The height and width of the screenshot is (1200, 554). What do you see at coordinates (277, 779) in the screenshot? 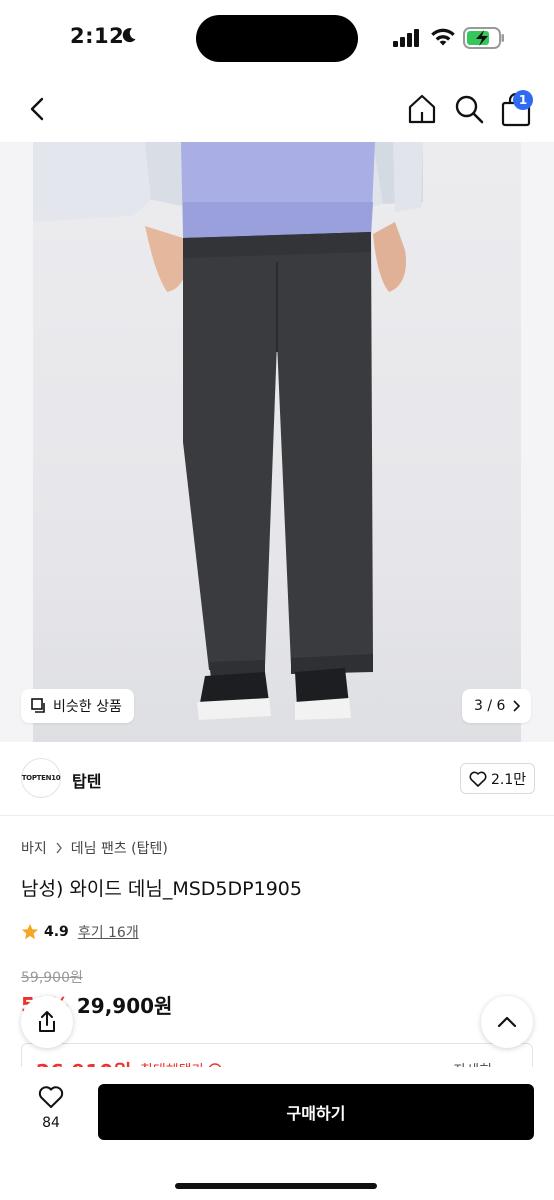
I see `brand-row: TOPTEN10 탑텐 2.1만` at bounding box center [277, 779].